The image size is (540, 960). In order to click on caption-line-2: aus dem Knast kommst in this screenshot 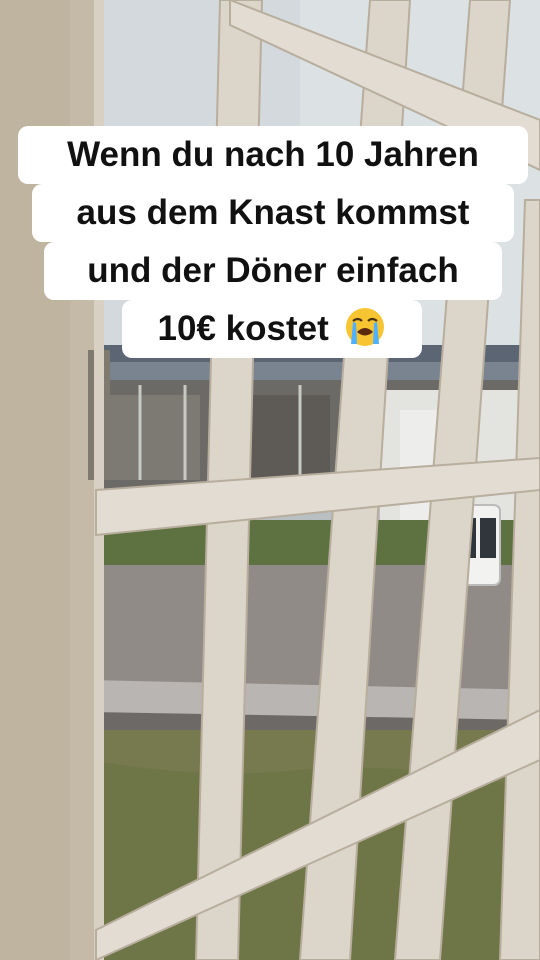, I will do `click(273, 213)`.